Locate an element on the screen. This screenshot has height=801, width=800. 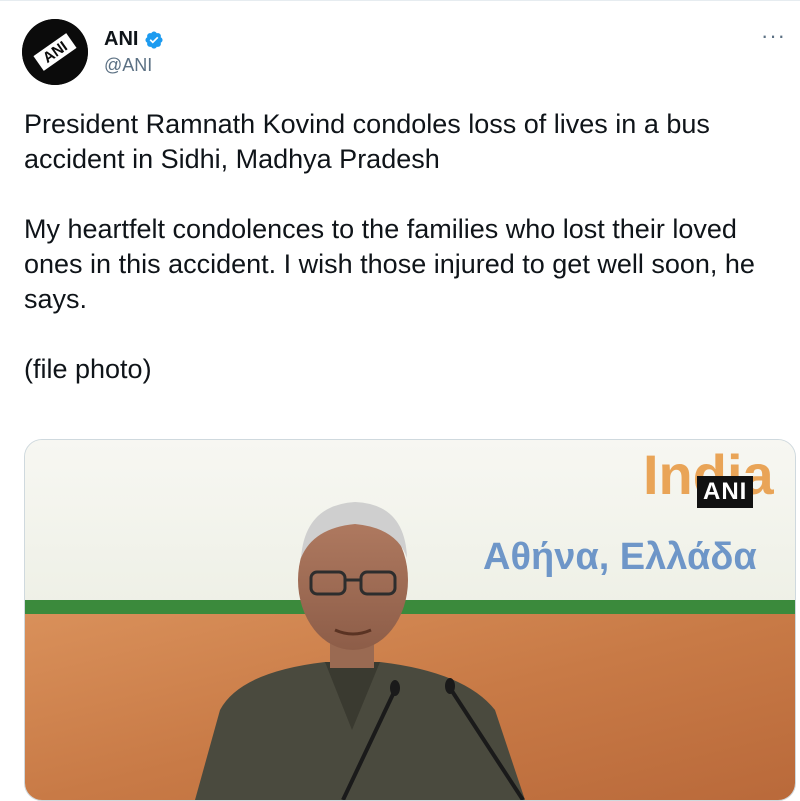
author-name: ANI is located at coordinates (121, 39).